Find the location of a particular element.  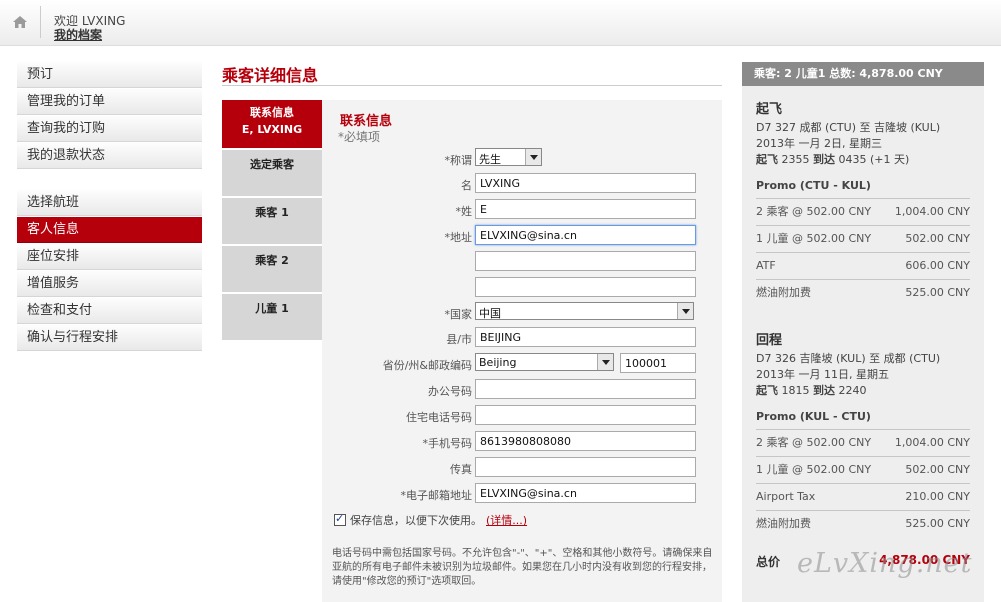

country-row: *国家 中国 is located at coordinates (522, 313).